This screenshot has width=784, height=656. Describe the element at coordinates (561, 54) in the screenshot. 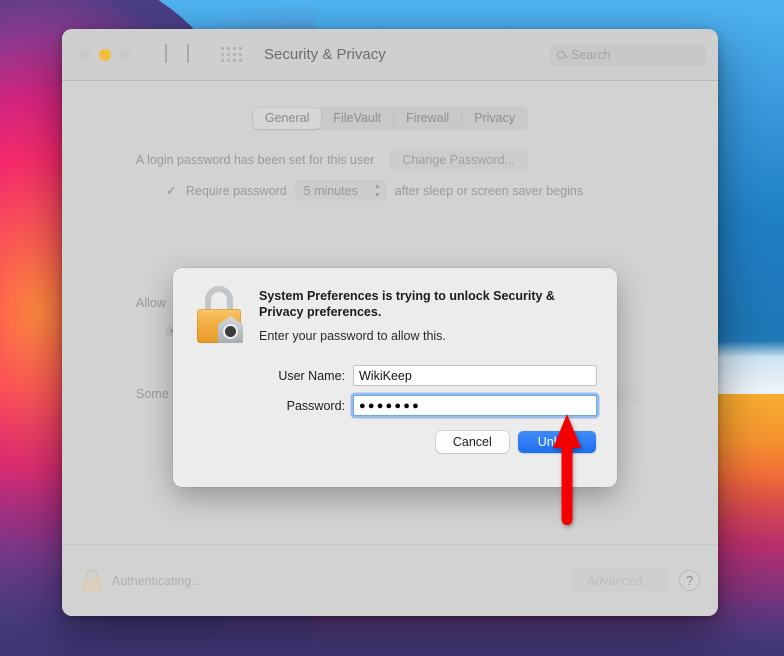

I see `search-icon` at that location.